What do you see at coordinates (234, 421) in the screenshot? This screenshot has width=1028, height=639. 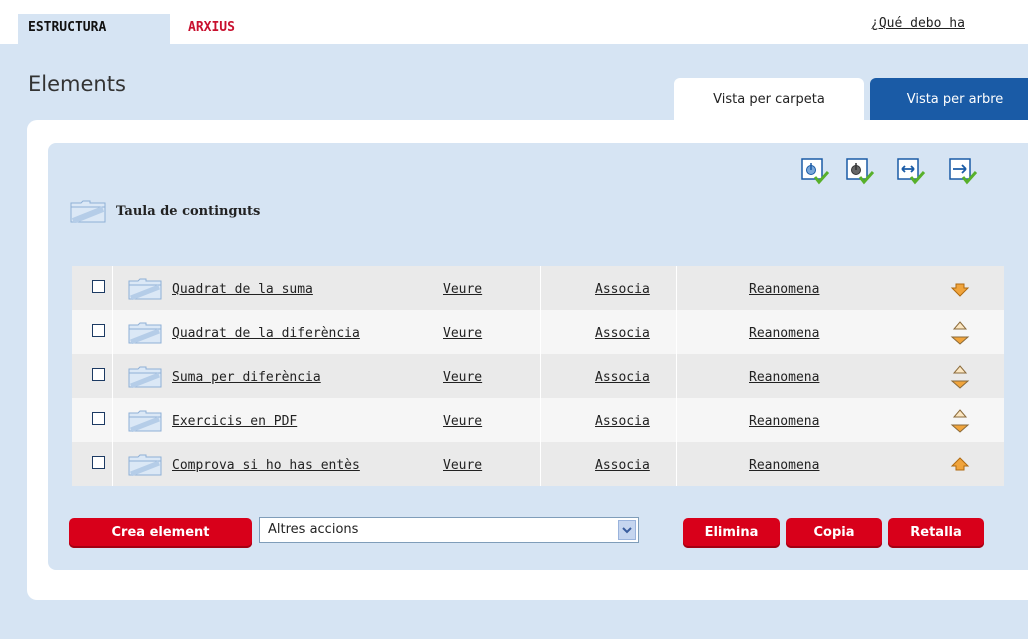 I see `element-name-link: Exercicis en PDF` at bounding box center [234, 421].